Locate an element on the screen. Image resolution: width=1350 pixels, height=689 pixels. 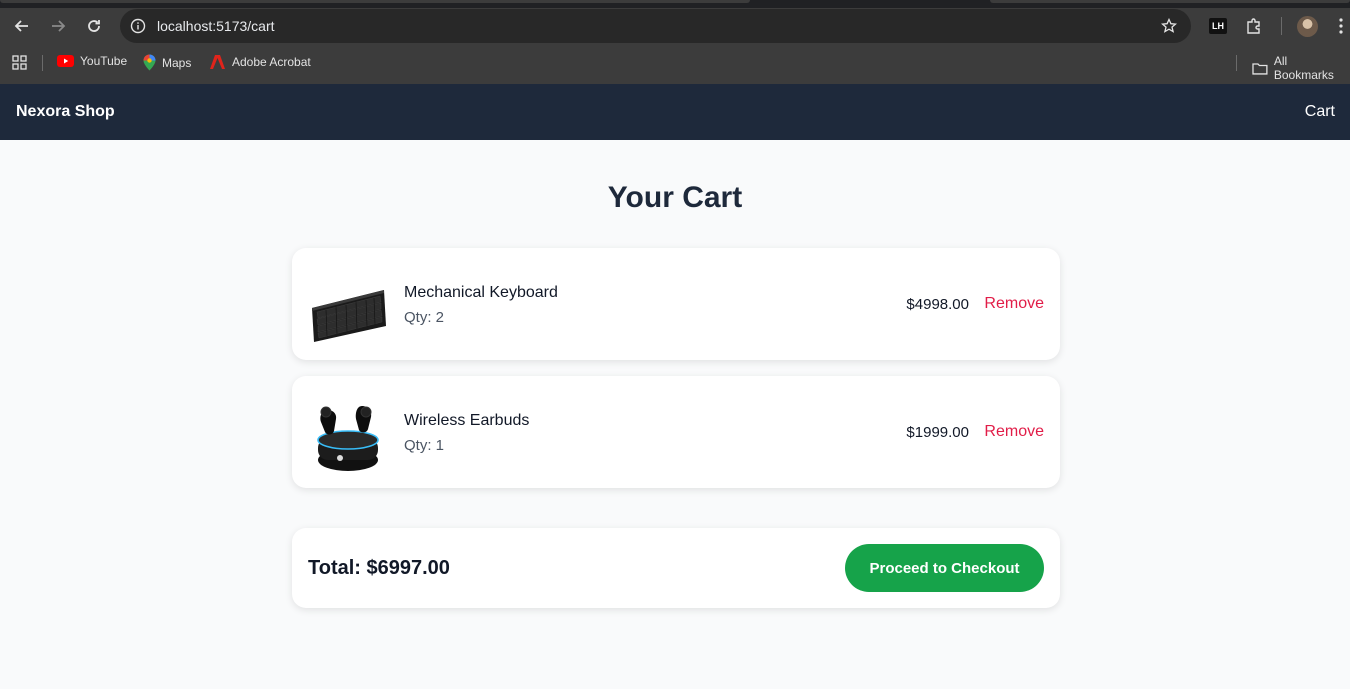
back-arrow-icon is located at coordinates (21, 26).